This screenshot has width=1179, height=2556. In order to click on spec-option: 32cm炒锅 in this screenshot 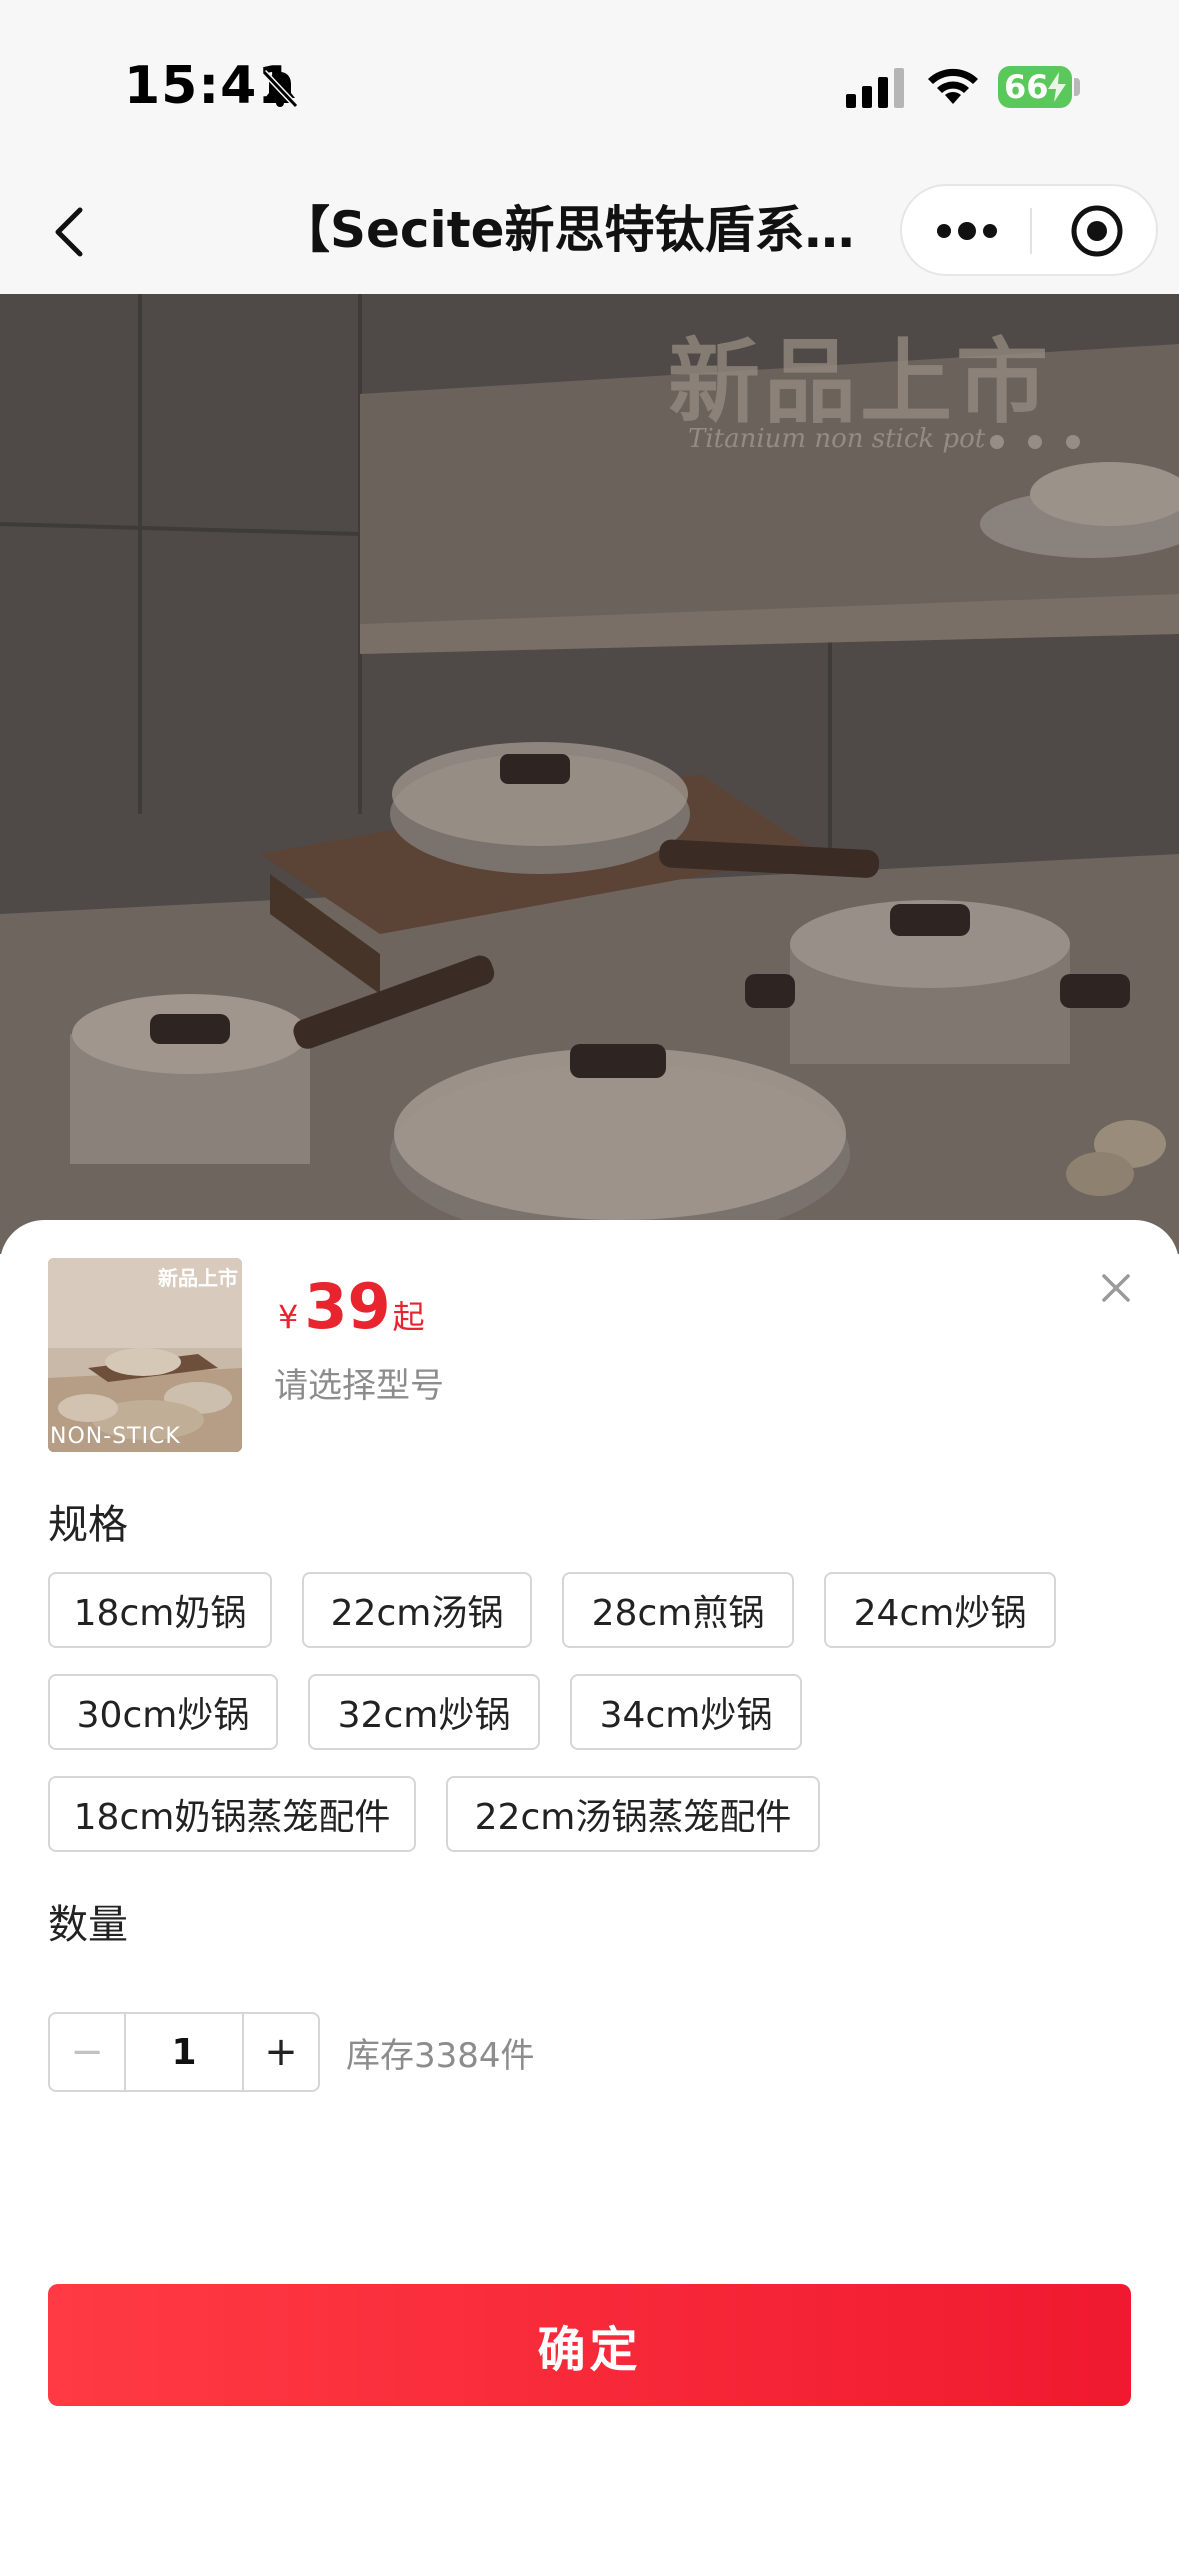, I will do `click(424, 1712)`.